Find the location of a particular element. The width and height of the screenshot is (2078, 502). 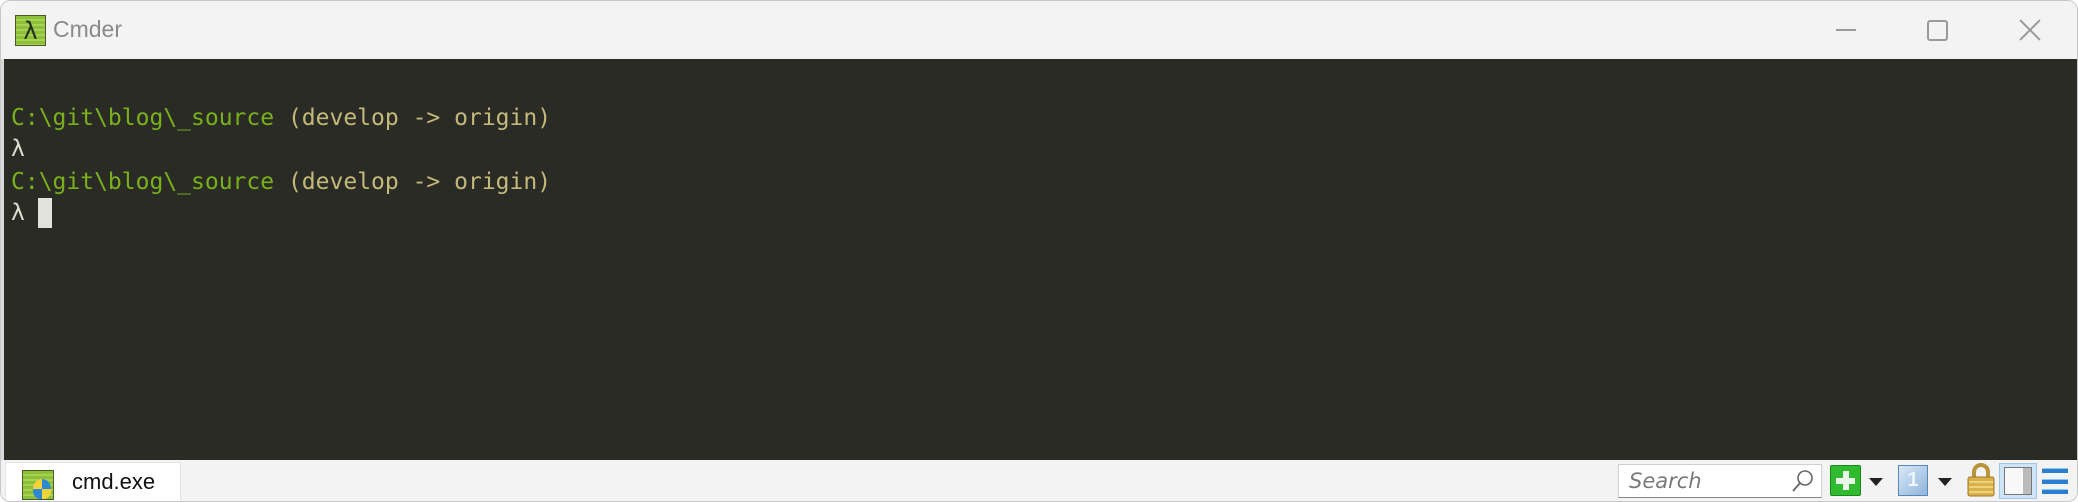

cmd-console-icon is located at coordinates (38, 485).